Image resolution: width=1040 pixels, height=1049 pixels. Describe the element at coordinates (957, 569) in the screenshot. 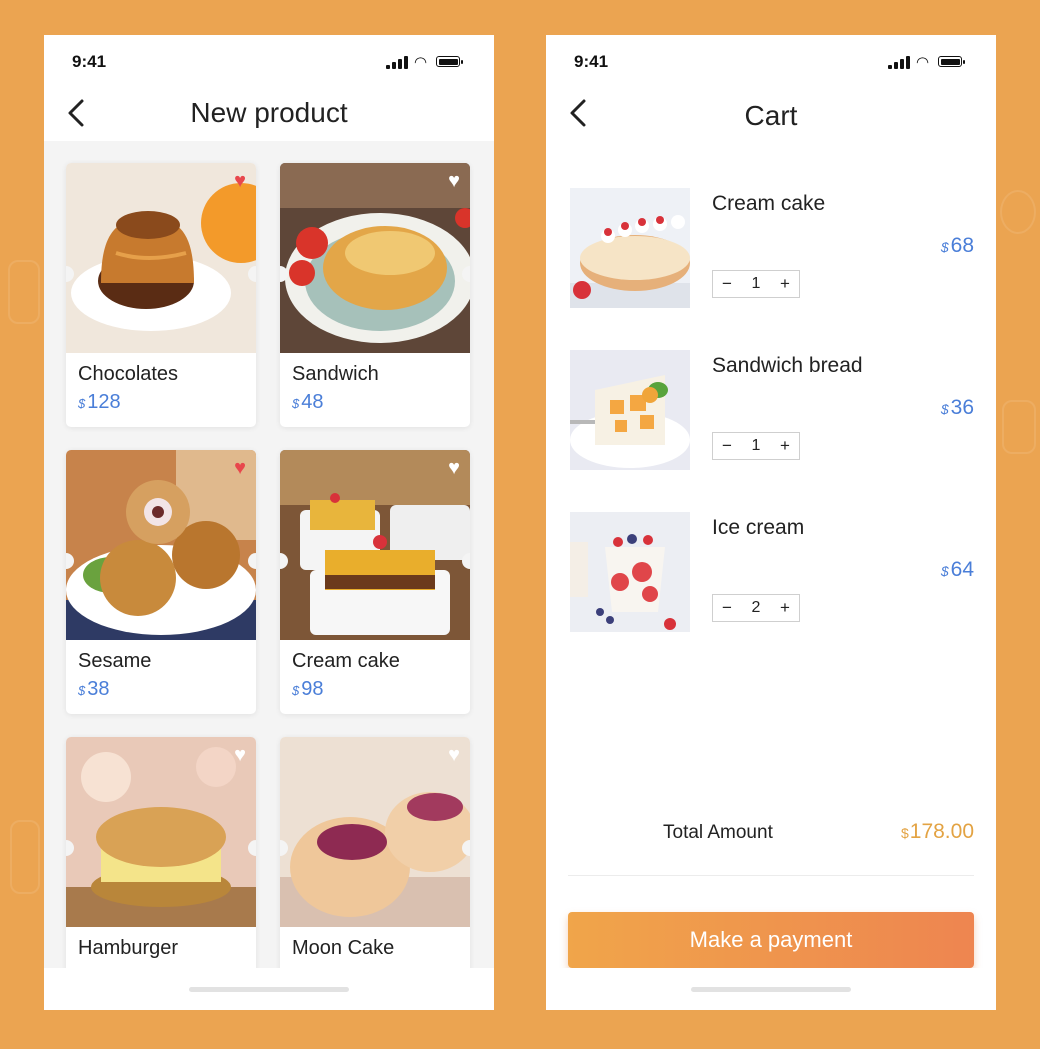

I see `item-price: $64` at that location.